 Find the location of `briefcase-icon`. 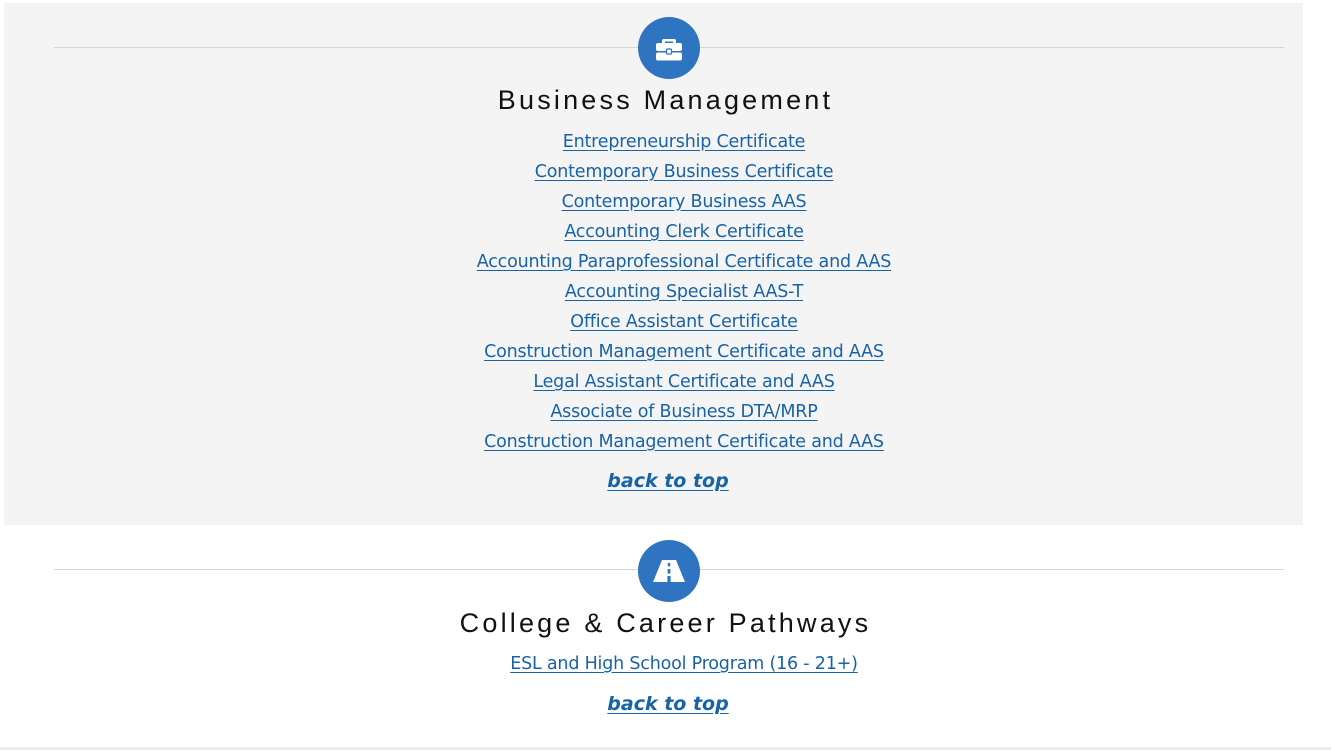

briefcase-icon is located at coordinates (669, 50).